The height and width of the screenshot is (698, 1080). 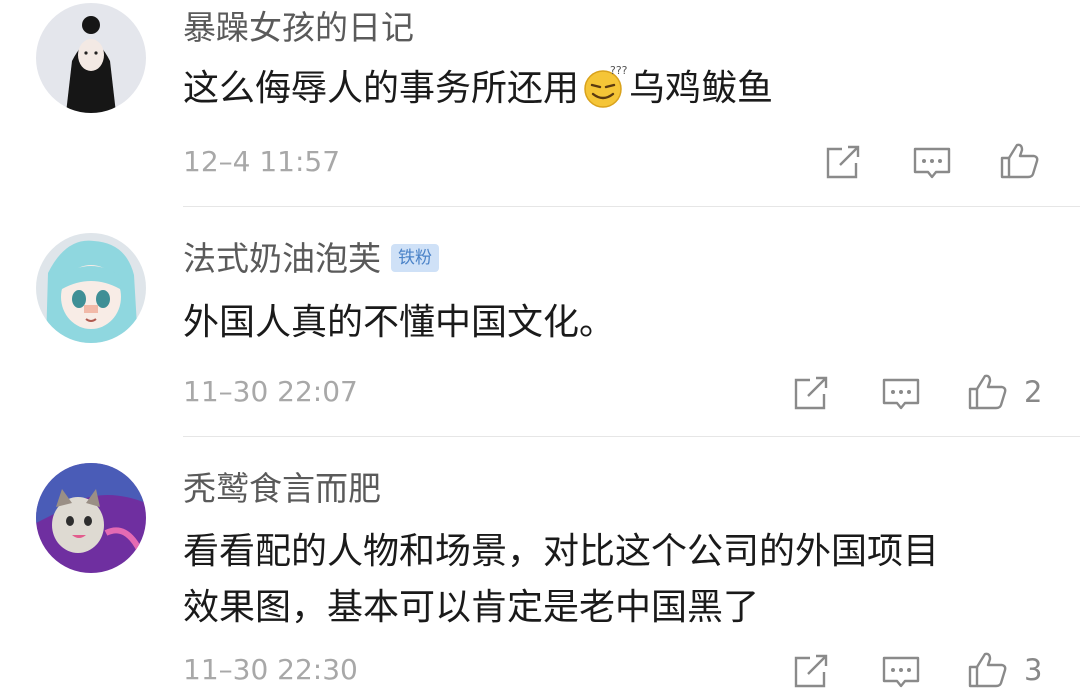 I want to click on username-text: 法式奶油泡芙, so click(x=282, y=258).